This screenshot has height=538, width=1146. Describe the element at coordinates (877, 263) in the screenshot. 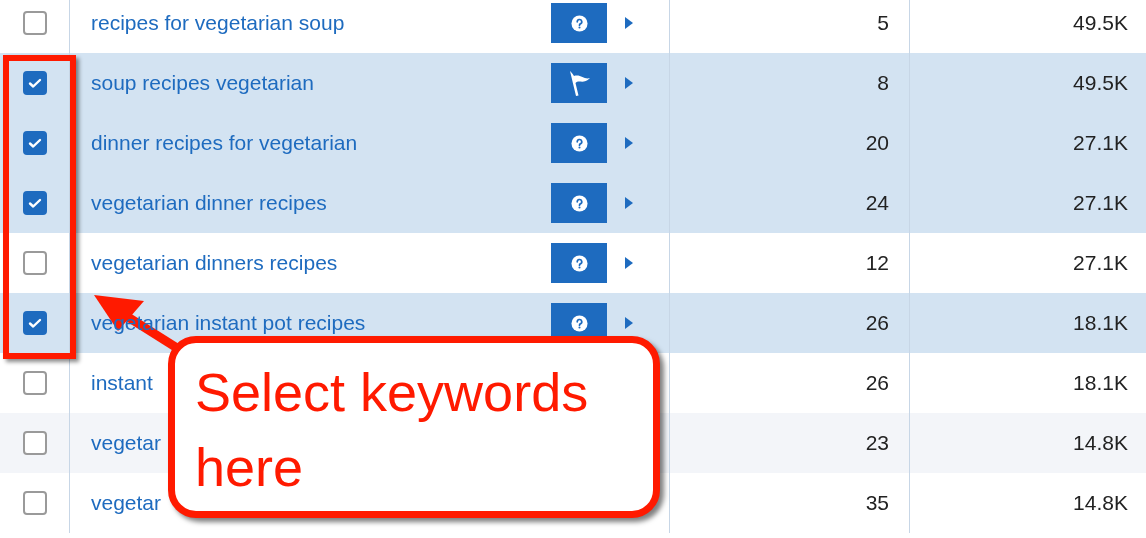

I see `position-value: 12` at that location.